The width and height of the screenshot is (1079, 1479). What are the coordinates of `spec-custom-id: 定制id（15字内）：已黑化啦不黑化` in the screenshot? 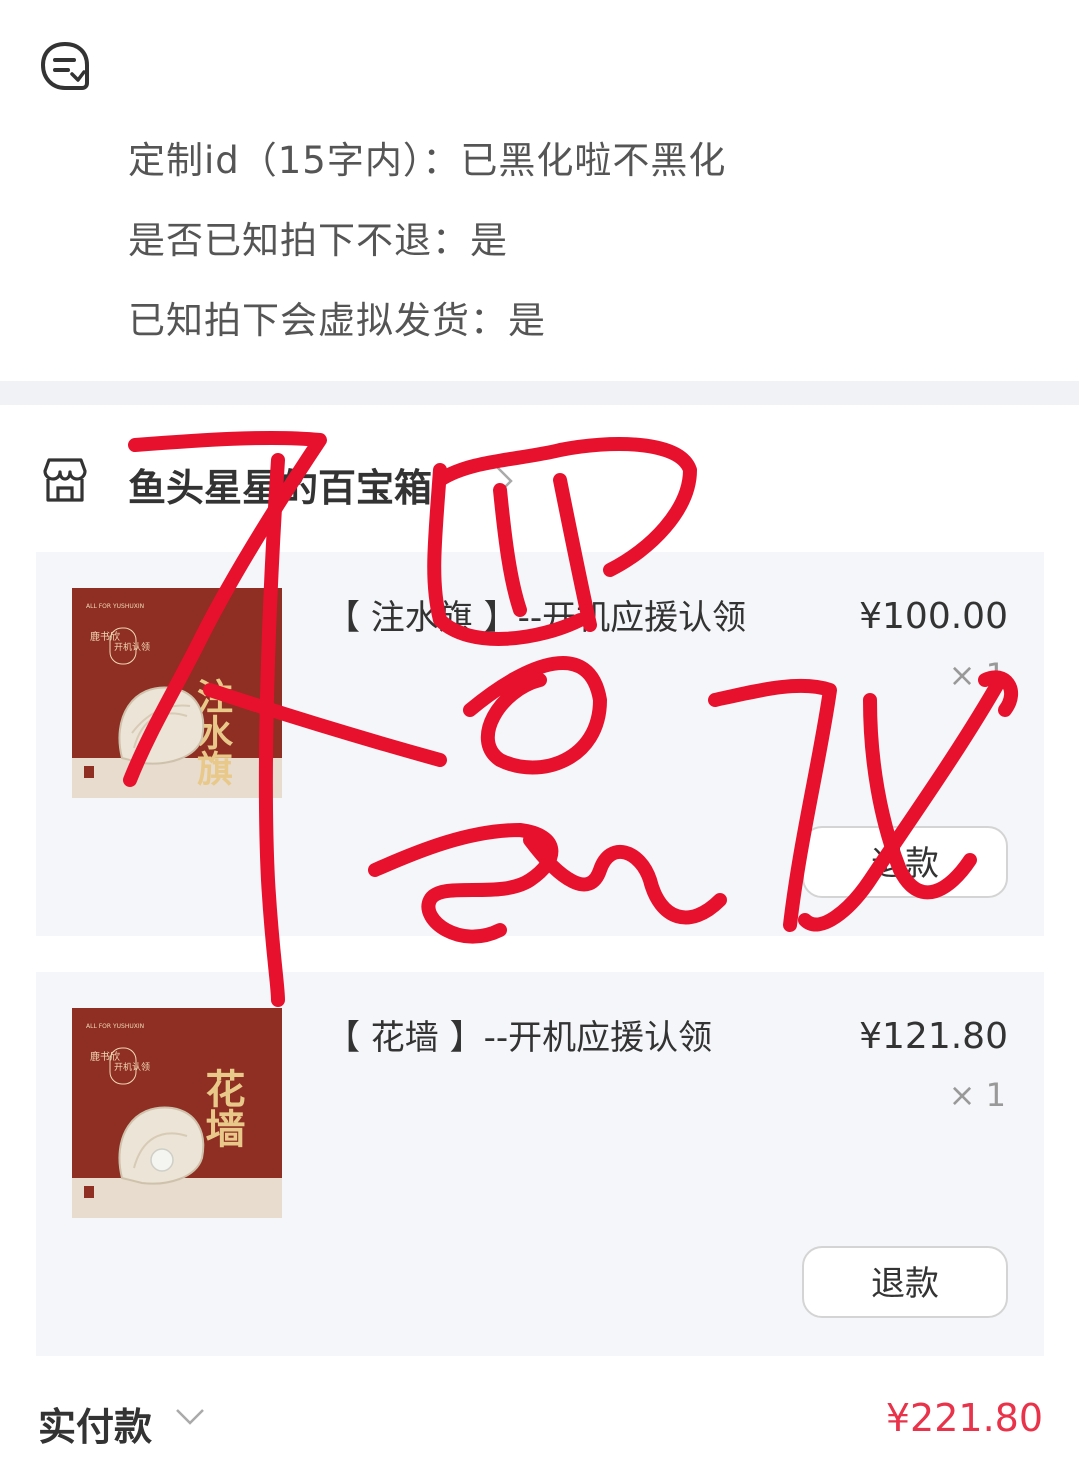 It's located at (427, 160).